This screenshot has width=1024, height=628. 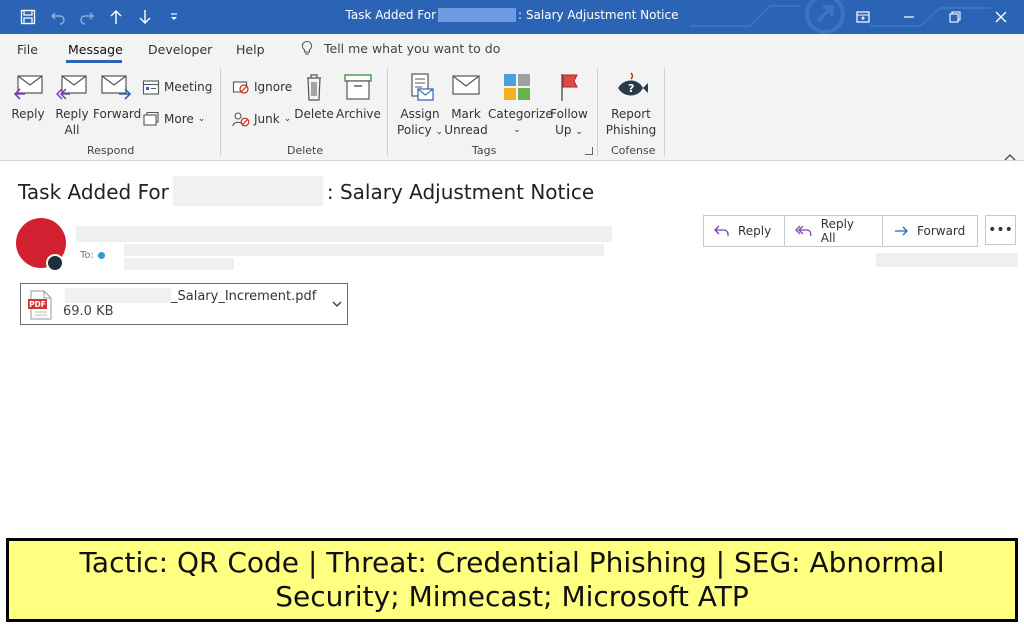 I want to click on more-actions-button: •••, so click(x=1000, y=230).